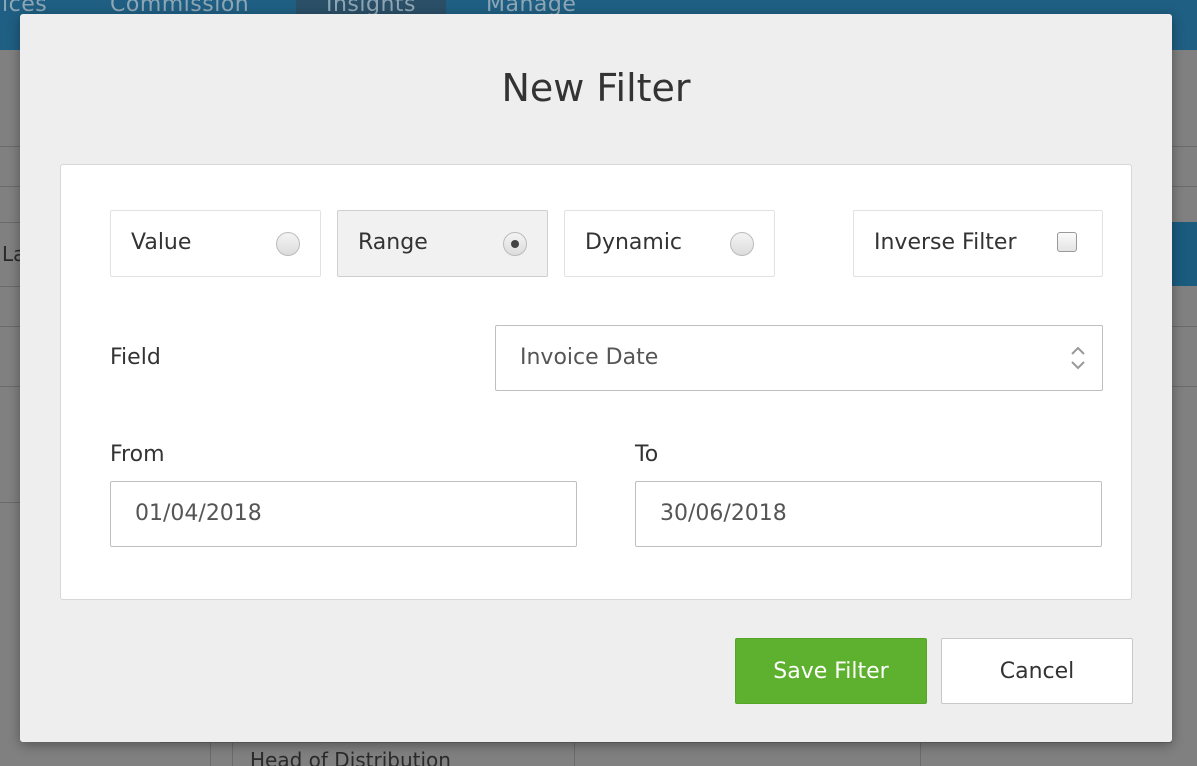  What do you see at coordinates (135, 357) in the screenshot?
I see `field-label: Field` at bounding box center [135, 357].